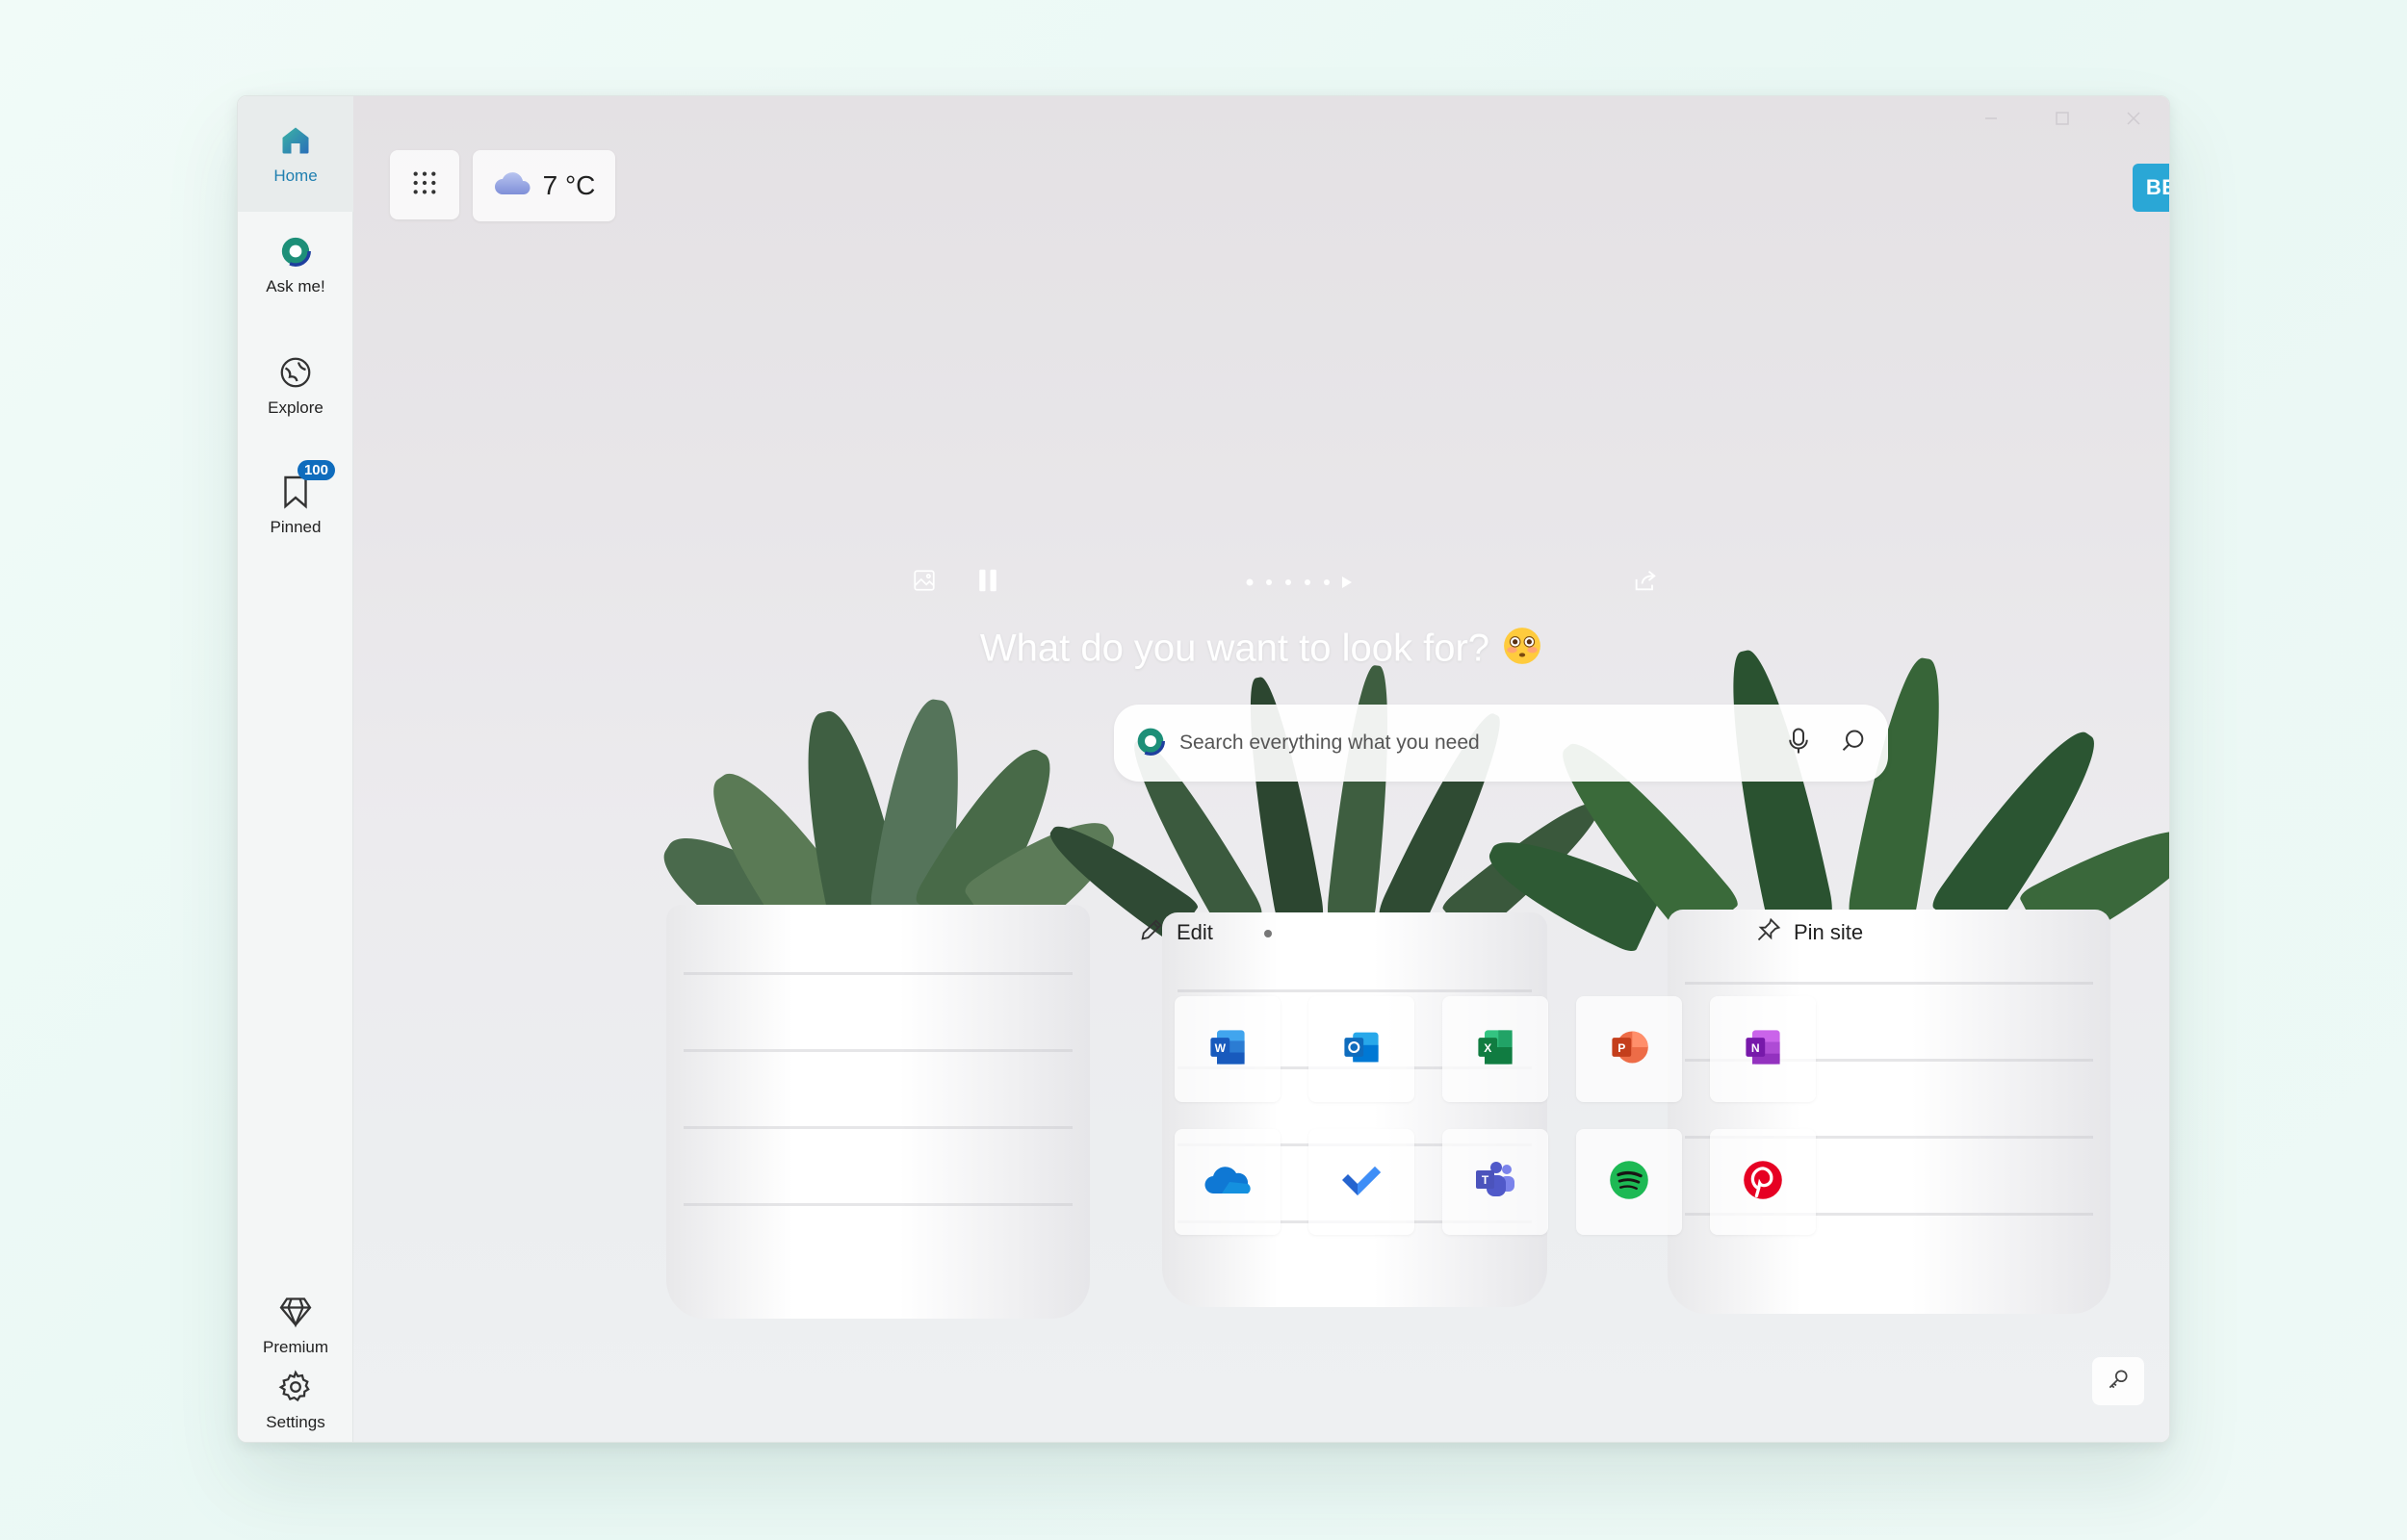 The width and height of the screenshot is (2407, 1540). Describe the element at coordinates (1482, 743) in the screenshot. I see `search-input` at that location.